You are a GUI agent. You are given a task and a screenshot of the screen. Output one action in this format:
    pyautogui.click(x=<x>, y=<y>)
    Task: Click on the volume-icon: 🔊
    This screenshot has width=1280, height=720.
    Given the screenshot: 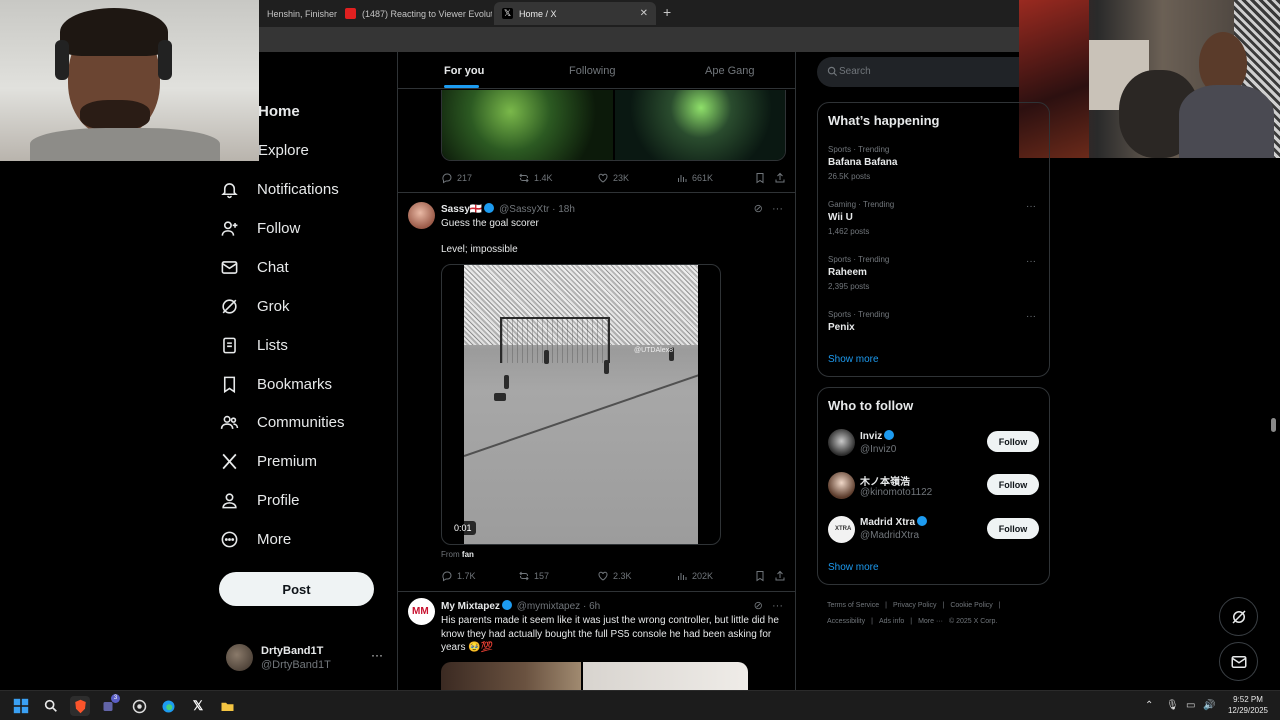 What is the action you would take?
    pyautogui.click(x=1209, y=705)
    